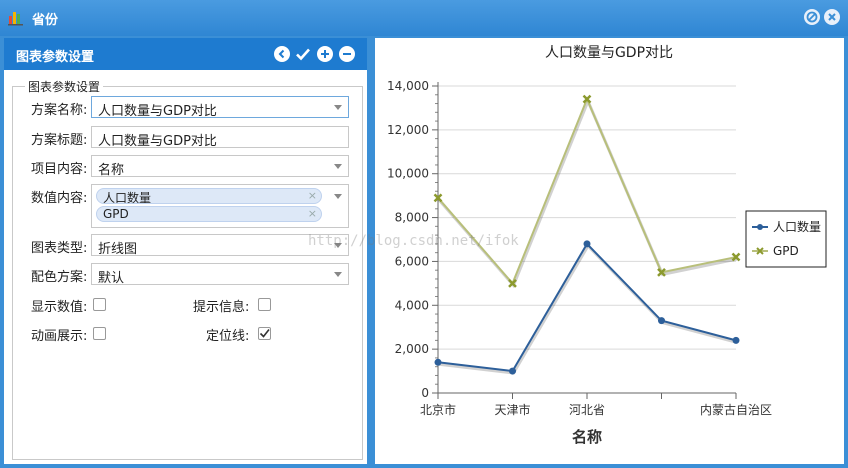 Image resolution: width=848 pixels, height=468 pixels. Describe the element at coordinates (587, 437) in the screenshot. I see `x-axis-title: 名称` at that location.